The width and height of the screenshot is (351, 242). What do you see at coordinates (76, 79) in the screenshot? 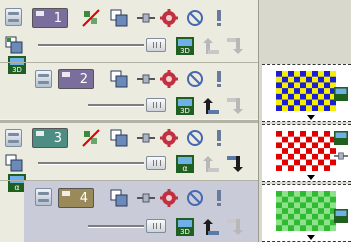
I see `layer-name-box: 2` at bounding box center [76, 79].